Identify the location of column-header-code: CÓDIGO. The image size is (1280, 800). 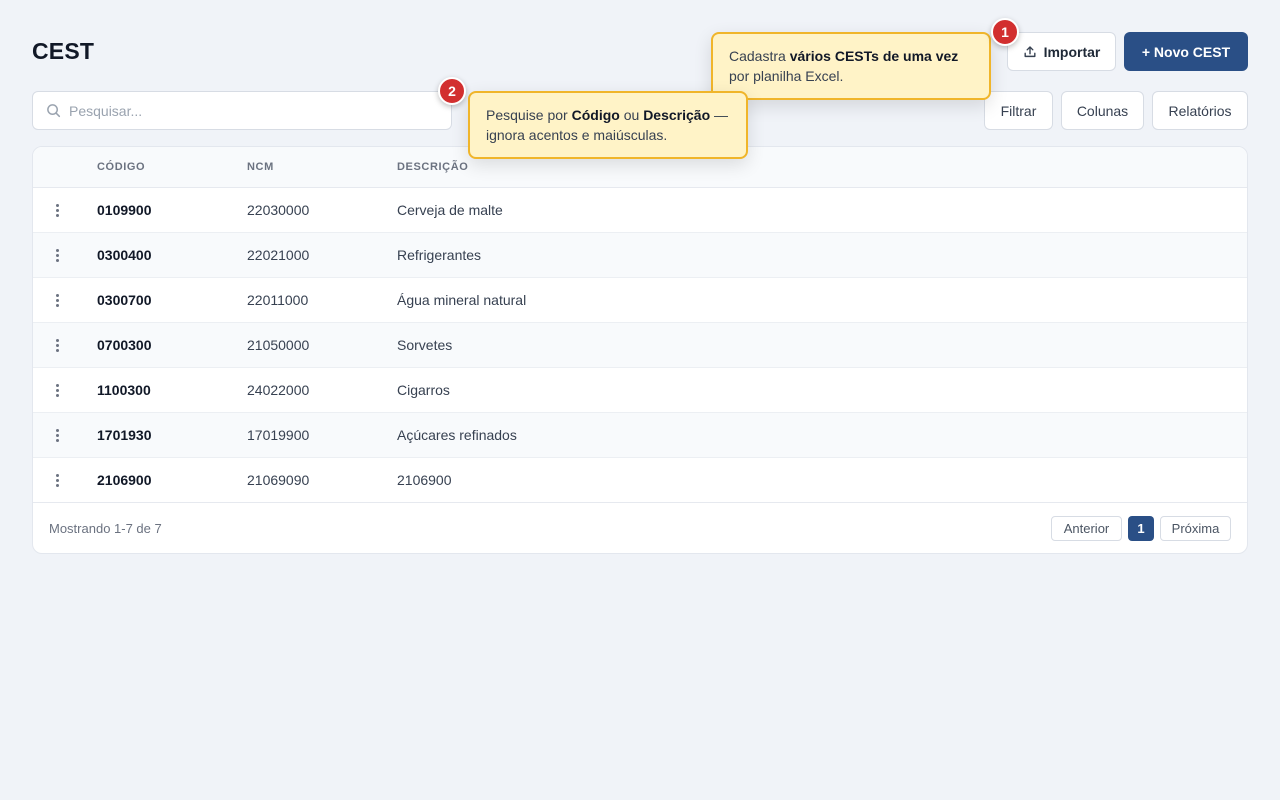
(121, 167).